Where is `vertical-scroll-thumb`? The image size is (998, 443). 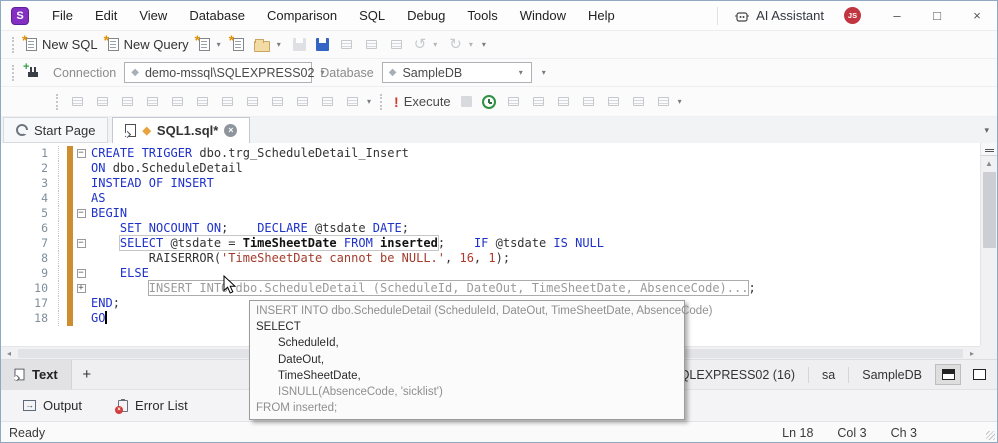 vertical-scroll-thumb is located at coordinates (989, 210).